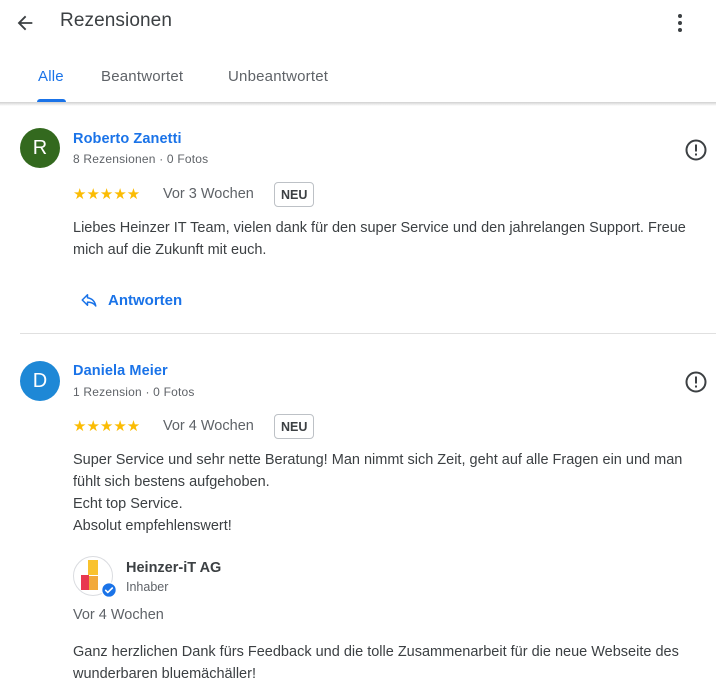  What do you see at coordinates (120, 371) in the screenshot?
I see `reviewer-name: Daniela Meier` at bounding box center [120, 371].